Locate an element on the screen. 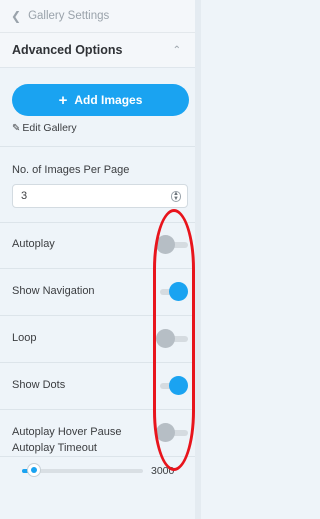 This screenshot has height=519, width=320. images-per-page-value: 3 is located at coordinates (24, 196).